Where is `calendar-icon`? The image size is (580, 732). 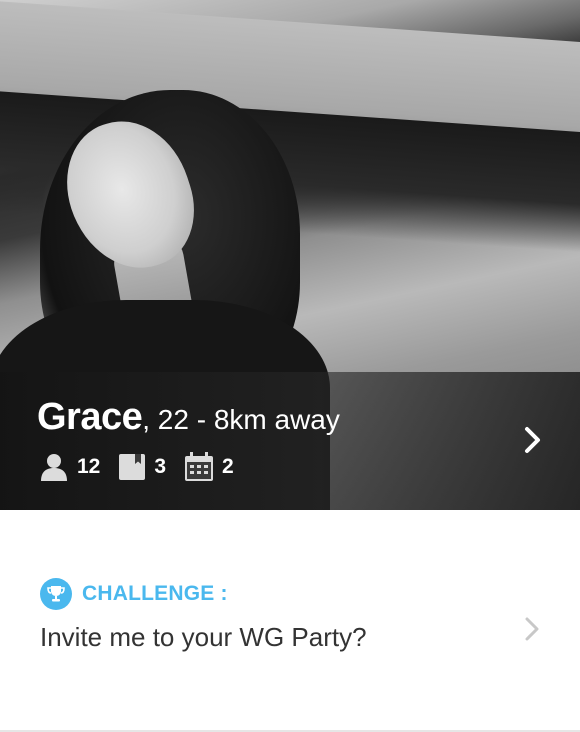 calendar-icon is located at coordinates (199, 466).